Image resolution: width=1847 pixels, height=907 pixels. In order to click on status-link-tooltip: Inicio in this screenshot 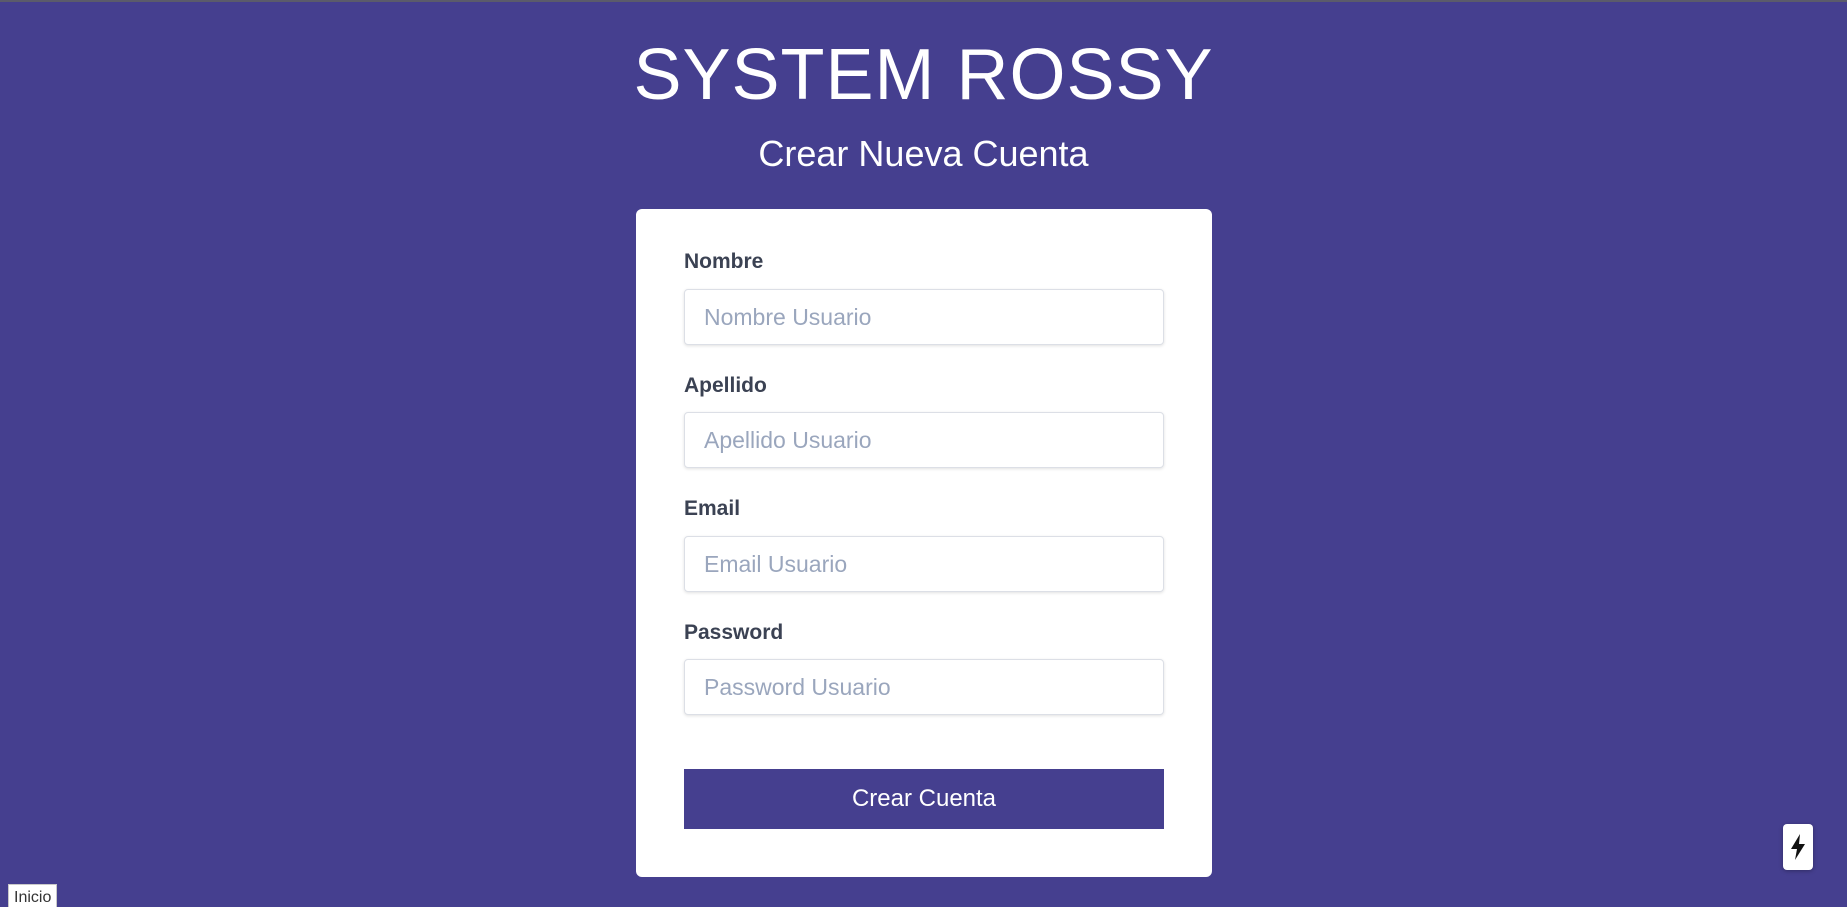, I will do `click(33, 895)`.